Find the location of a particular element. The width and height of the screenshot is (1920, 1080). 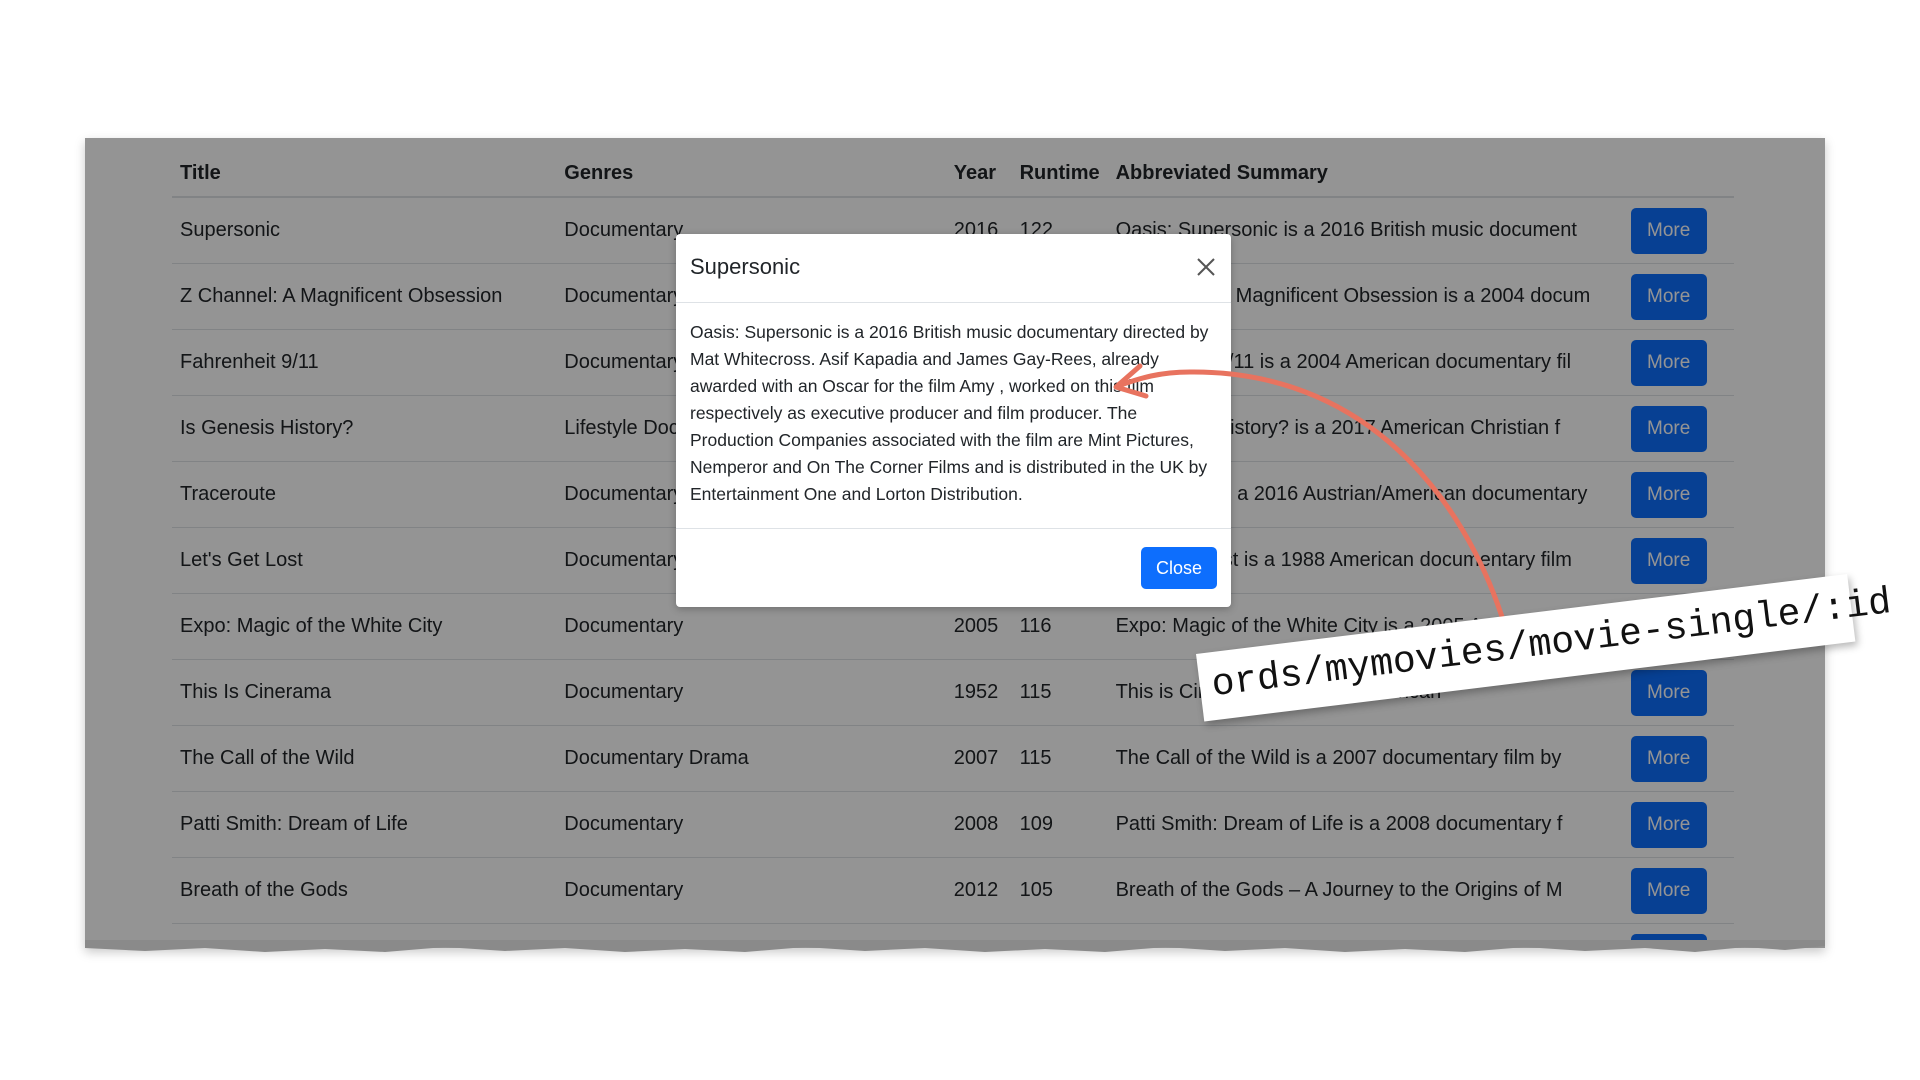

modal-title: Supersonic is located at coordinates (745, 266).